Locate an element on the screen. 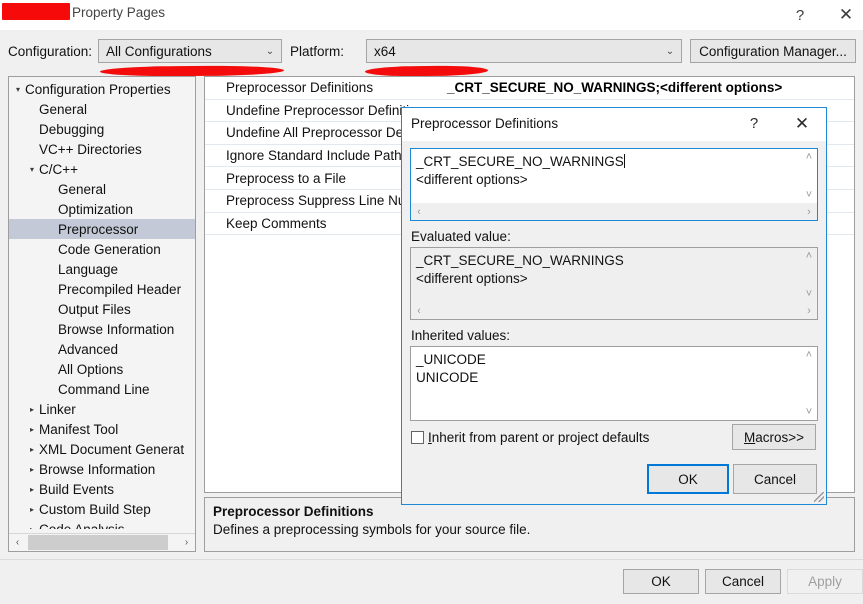 The width and height of the screenshot is (863, 604). tree-item-custom-build-step: ▸ Custom Build Step is located at coordinates (102, 509).